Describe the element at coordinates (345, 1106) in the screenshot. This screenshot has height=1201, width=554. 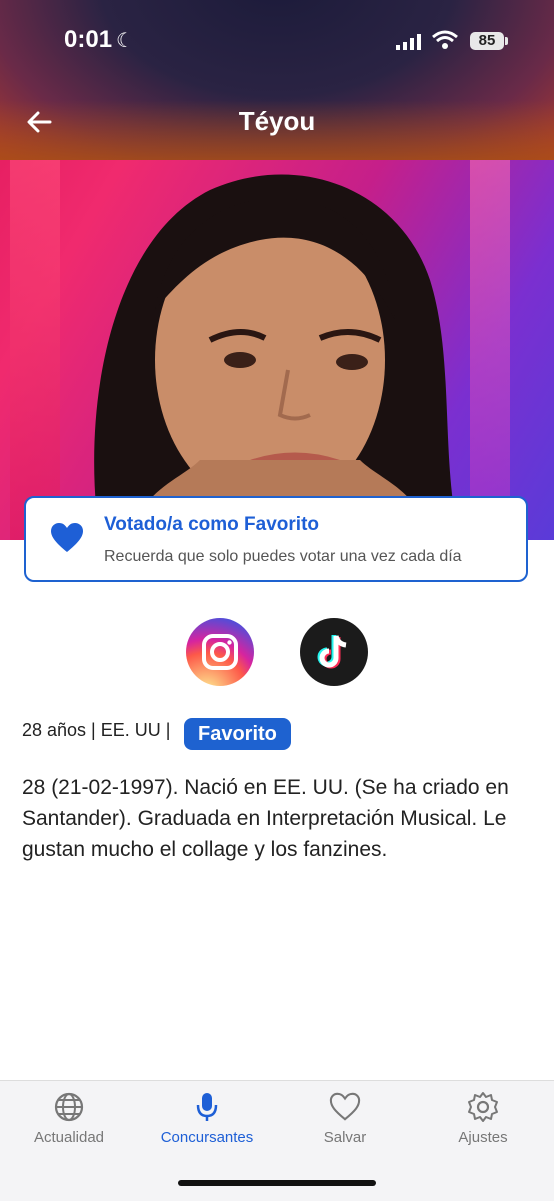
I see `heart-icon` at that location.